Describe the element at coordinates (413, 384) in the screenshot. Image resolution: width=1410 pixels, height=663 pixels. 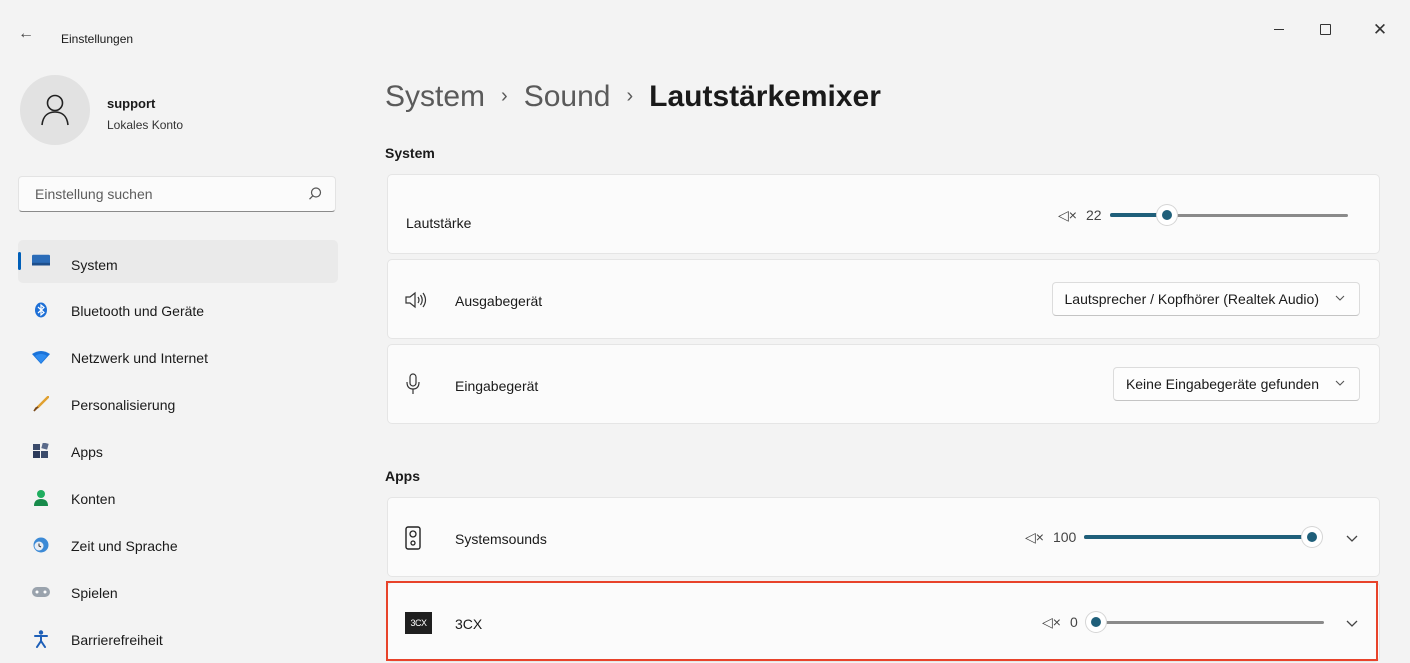
I see `microphone-icon` at that location.